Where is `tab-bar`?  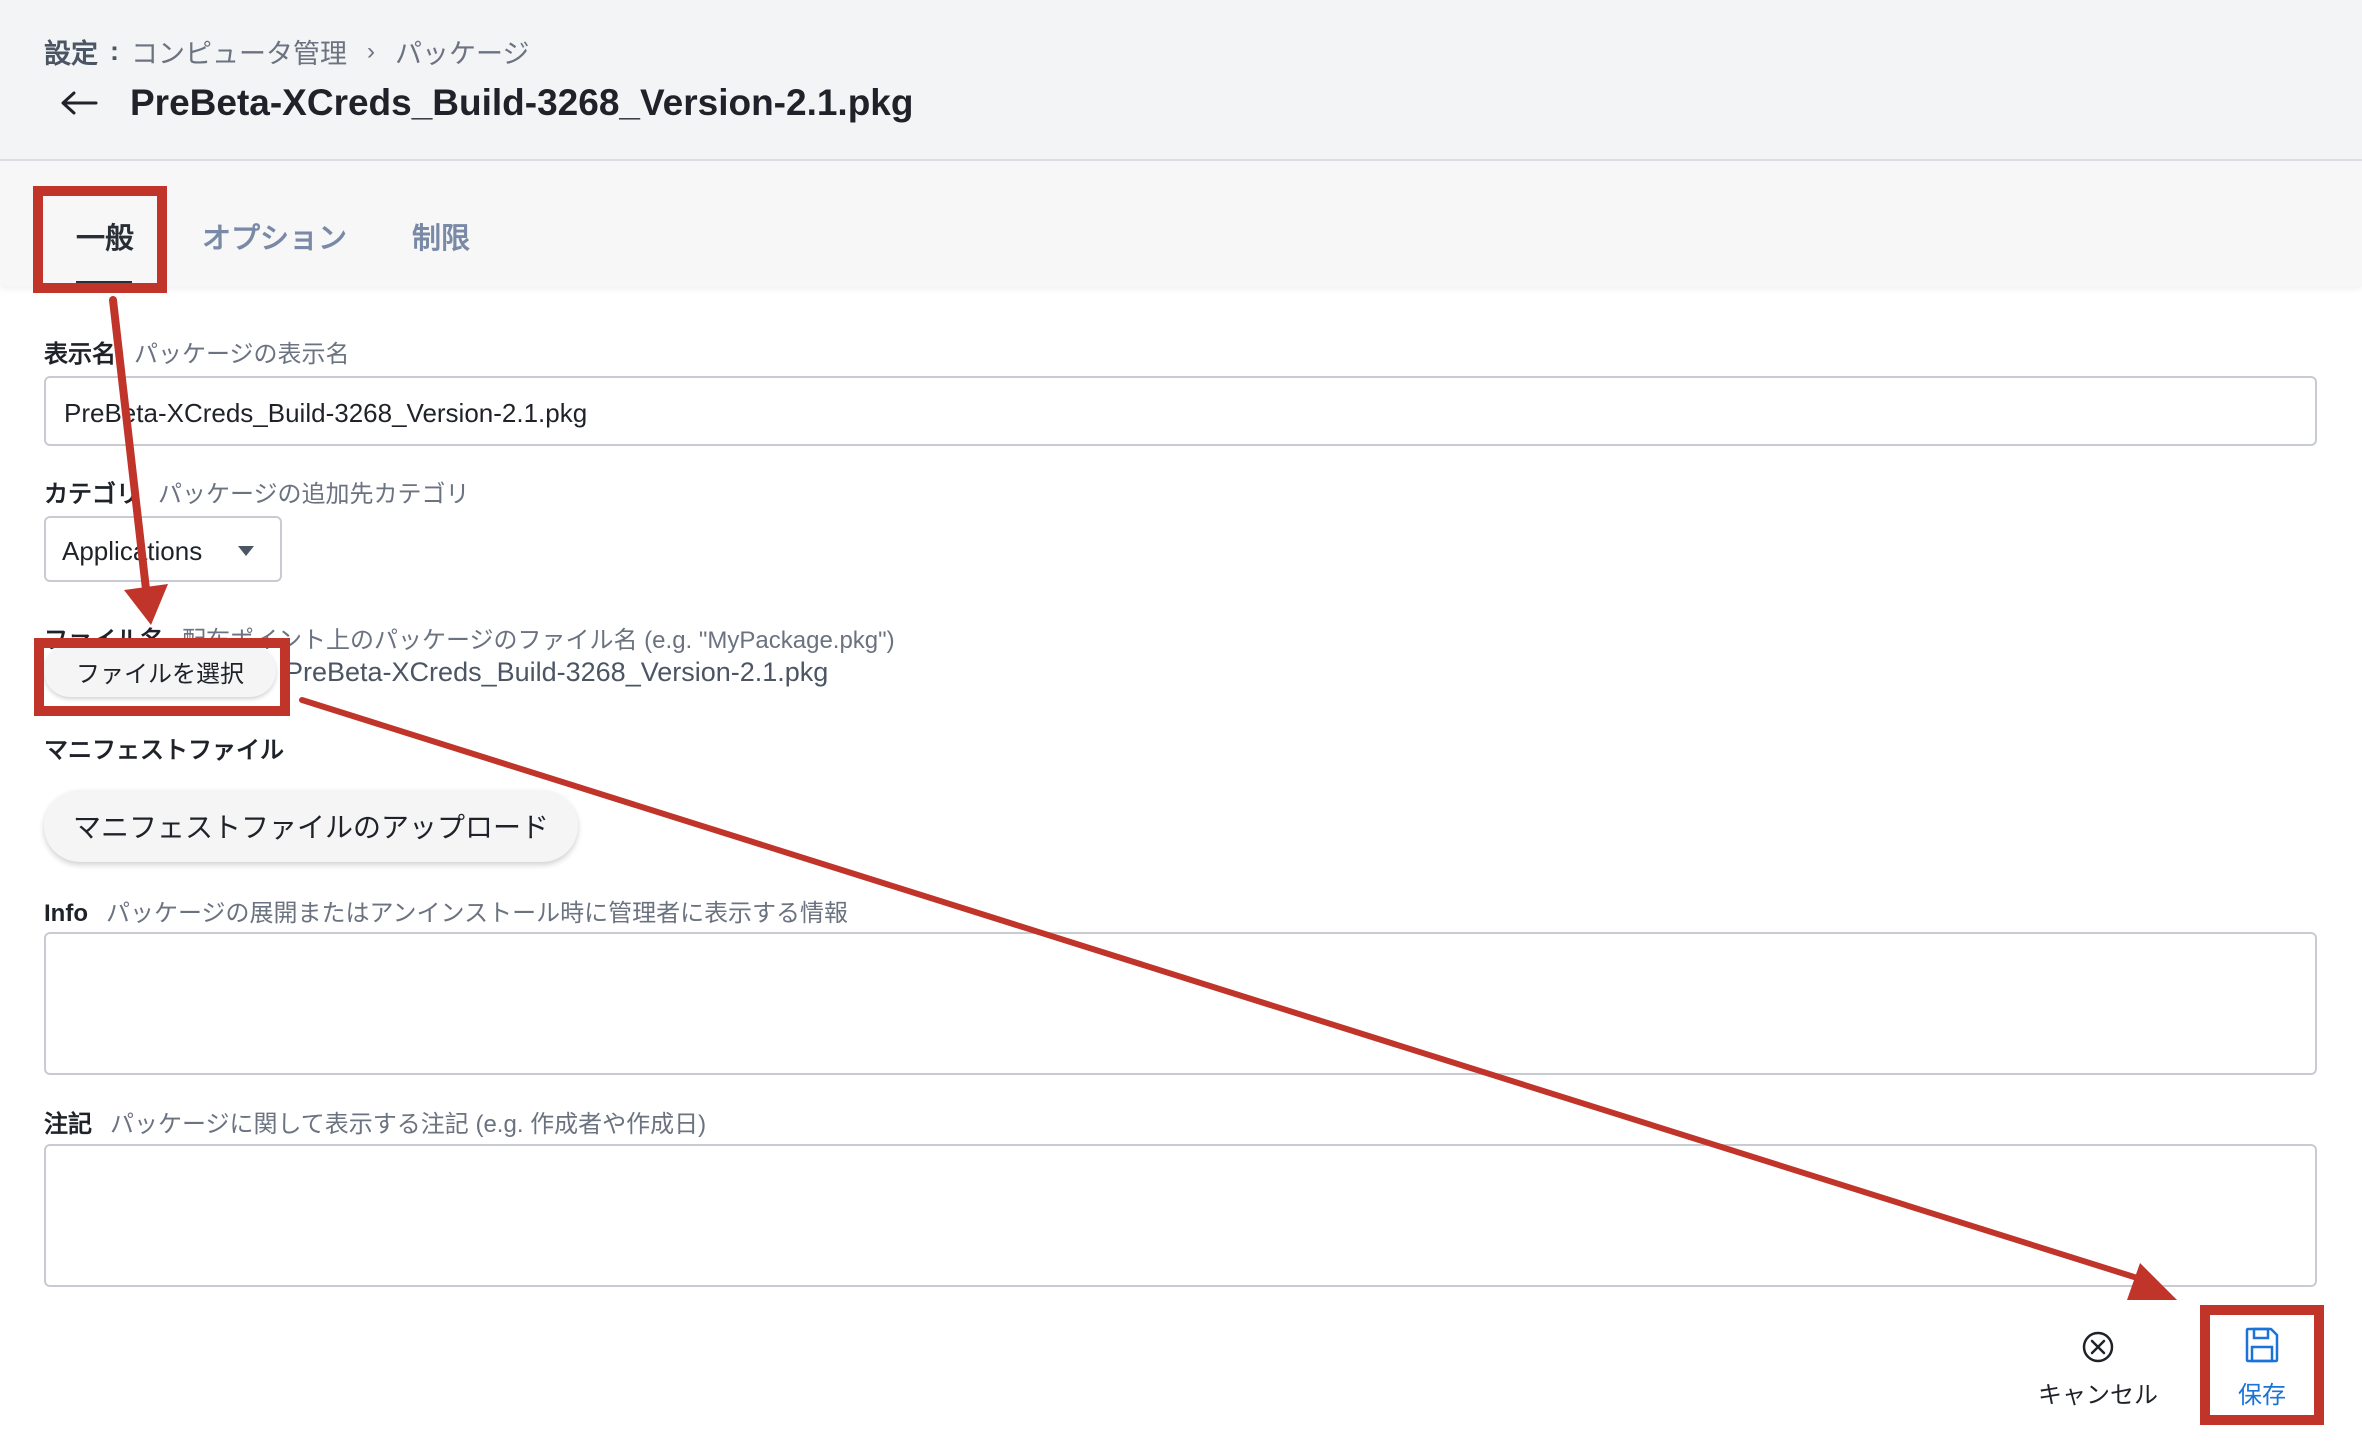 tab-bar is located at coordinates (1181, 223).